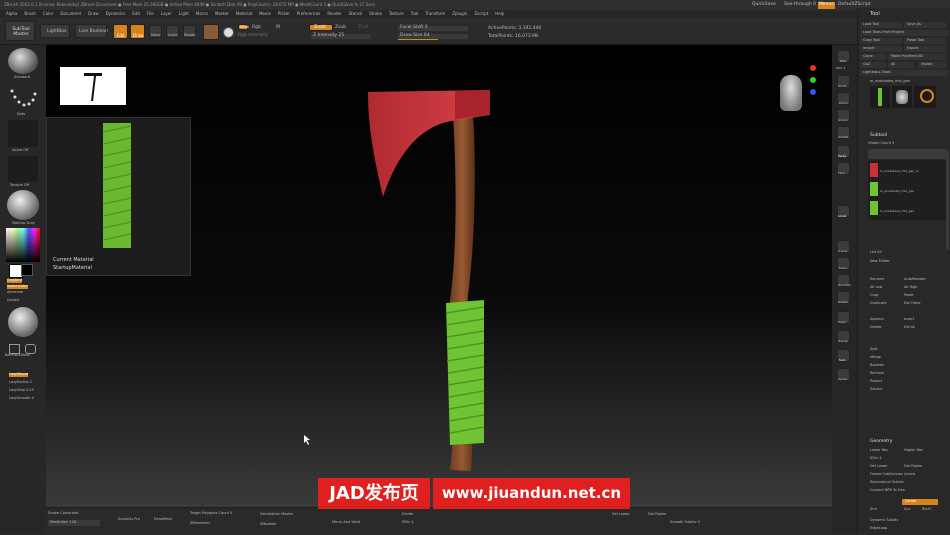 This screenshot has height=535, width=950. Describe the element at coordinates (843, 336) in the screenshot. I see `transp-button: Transp` at that location.